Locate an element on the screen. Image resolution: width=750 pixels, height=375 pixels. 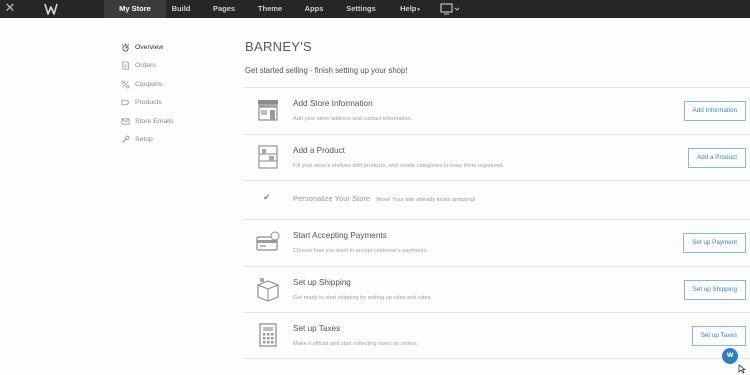
sidebar-item-setup: Setup is located at coordinates (176, 140).